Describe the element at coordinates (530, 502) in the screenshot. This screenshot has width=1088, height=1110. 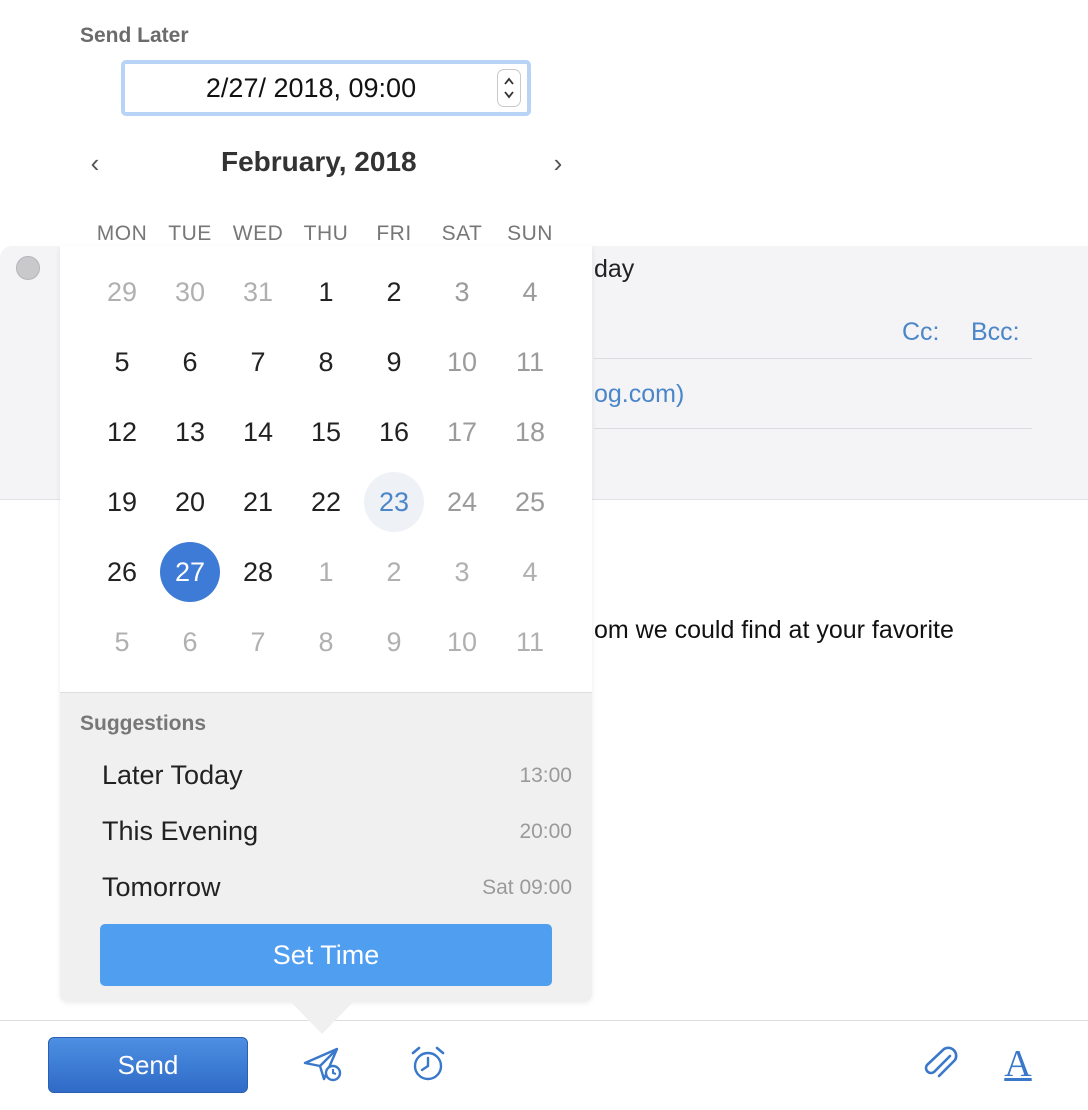
I see `calendar-day: 25` at that location.